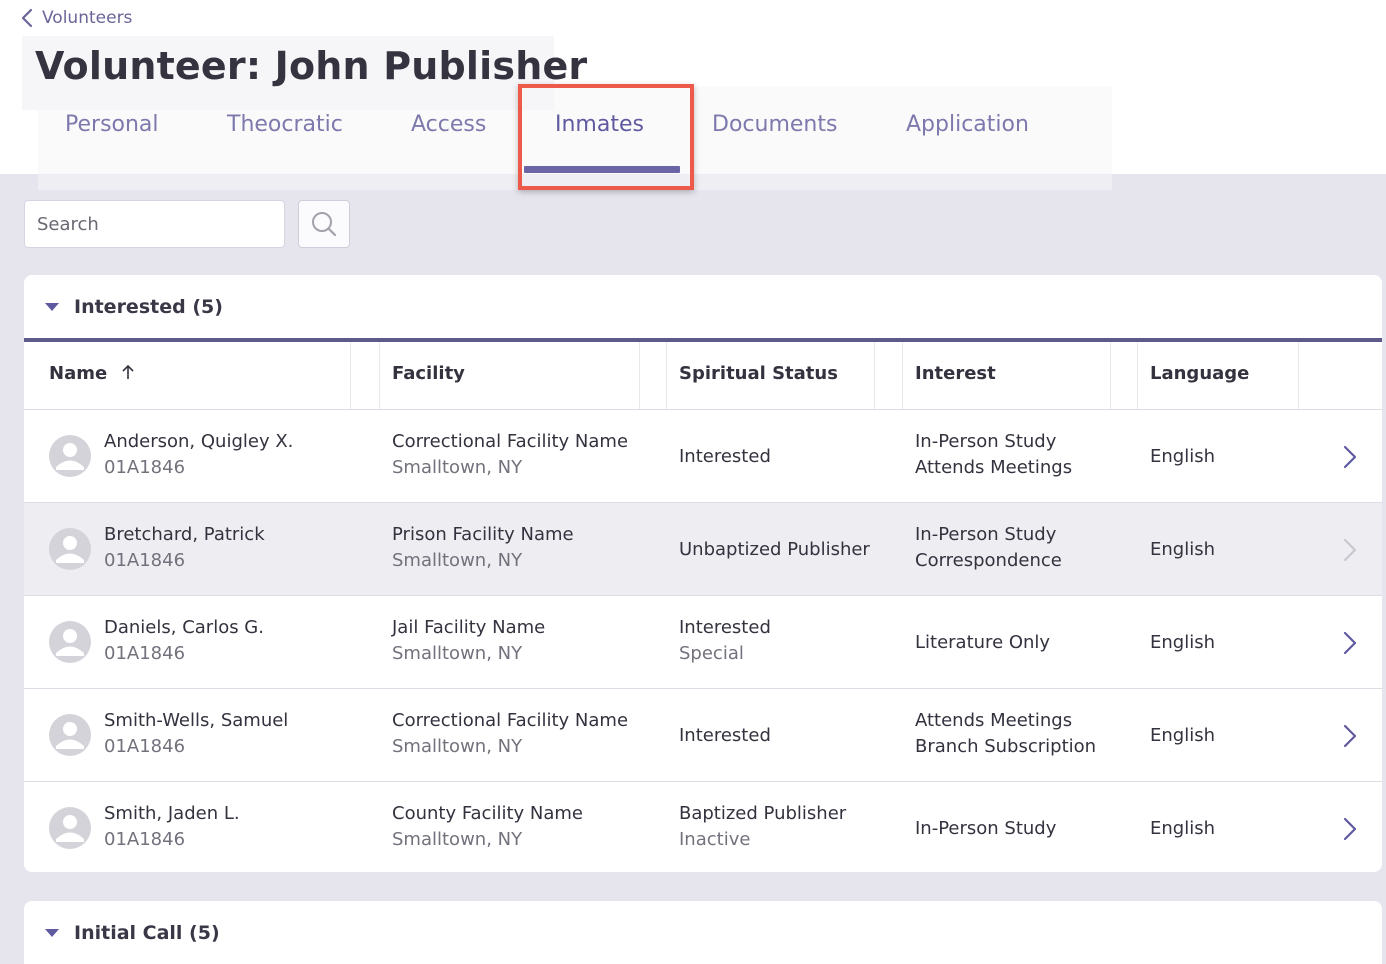 The height and width of the screenshot is (964, 1386). What do you see at coordinates (955, 373) in the screenshot?
I see `column-header-interest: Interest` at bounding box center [955, 373].